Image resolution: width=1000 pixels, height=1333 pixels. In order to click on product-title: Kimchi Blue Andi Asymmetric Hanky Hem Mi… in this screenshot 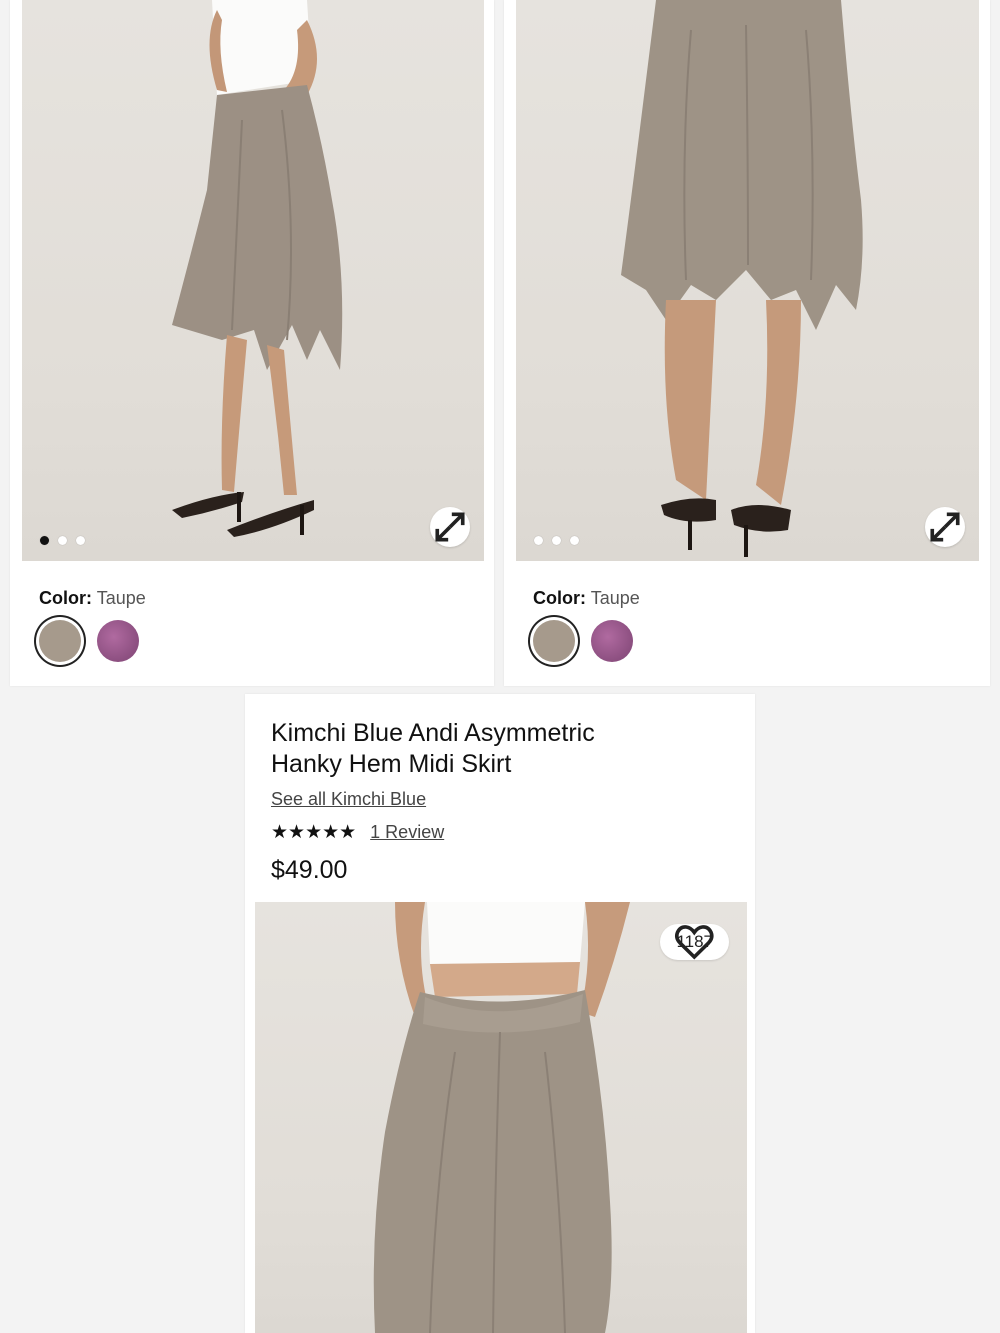, I will do `click(481, 749)`.